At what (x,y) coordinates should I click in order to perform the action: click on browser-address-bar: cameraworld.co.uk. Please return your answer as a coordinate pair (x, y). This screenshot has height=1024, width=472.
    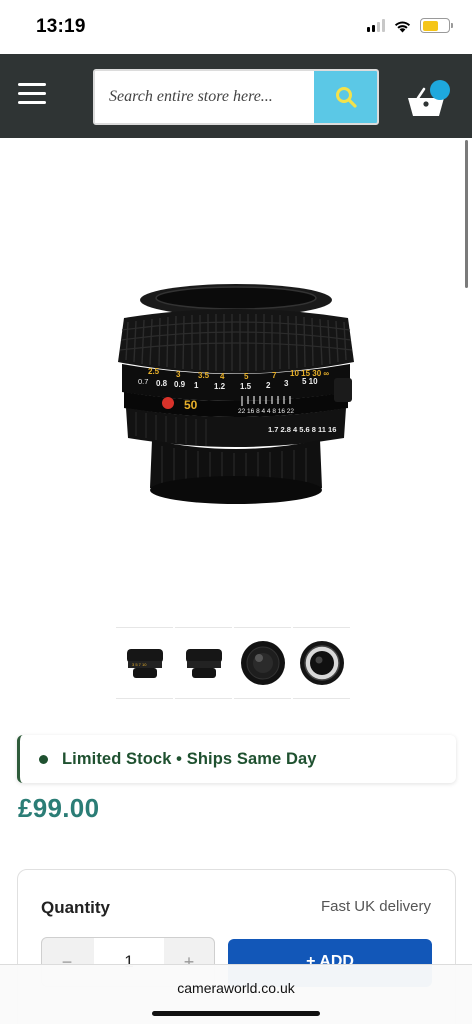
    Looking at the image, I should click on (236, 994).